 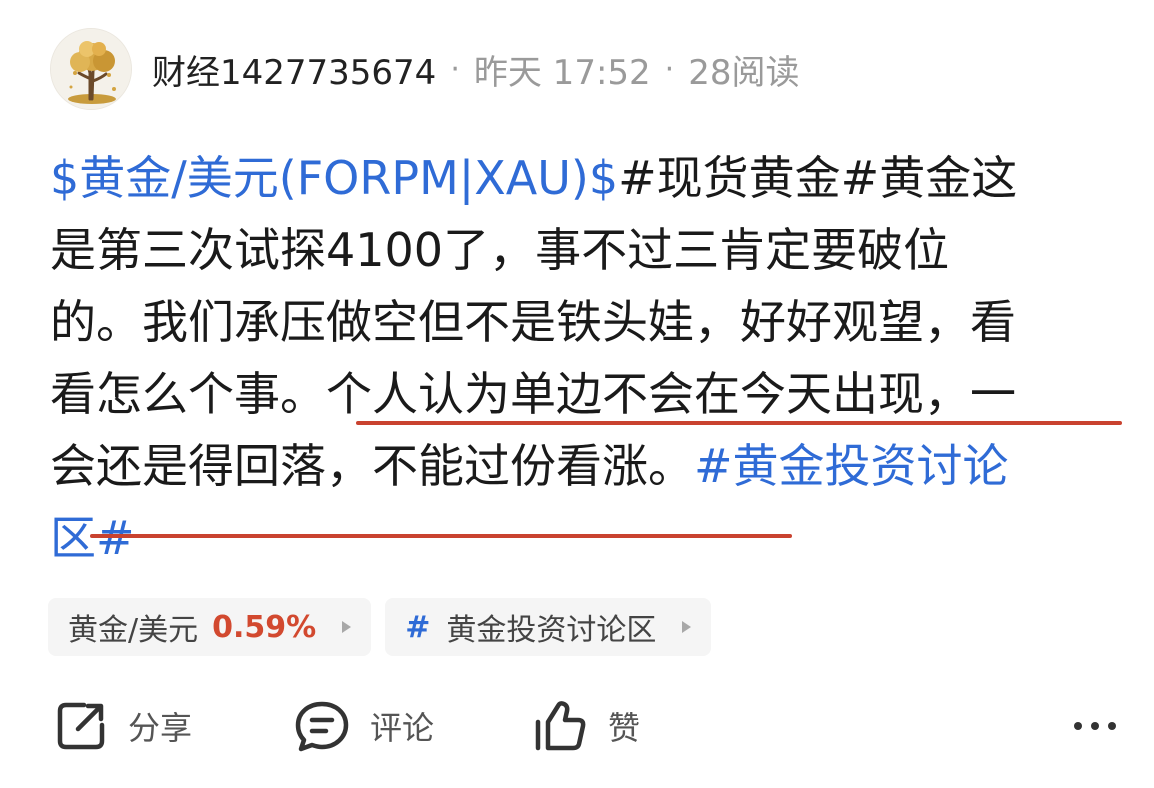 I want to click on topic-link: 区#, so click(x=92, y=538).